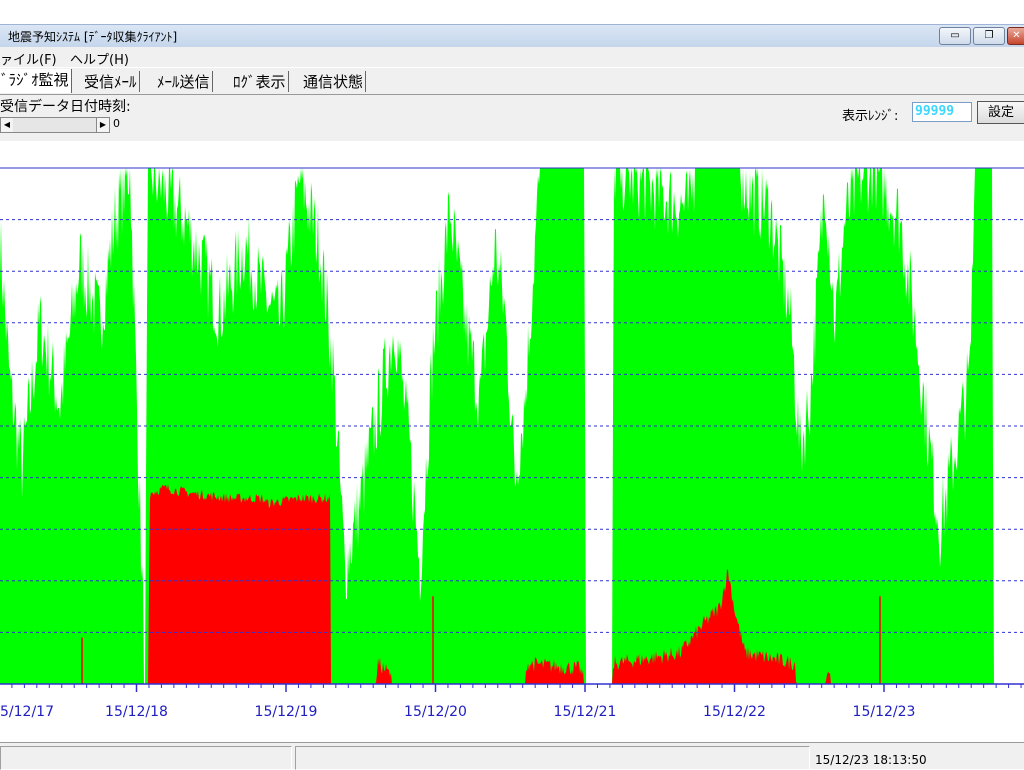  What do you see at coordinates (99, 58) in the screenshot?
I see `menu-help: ヘルプ(H)` at bounding box center [99, 58].